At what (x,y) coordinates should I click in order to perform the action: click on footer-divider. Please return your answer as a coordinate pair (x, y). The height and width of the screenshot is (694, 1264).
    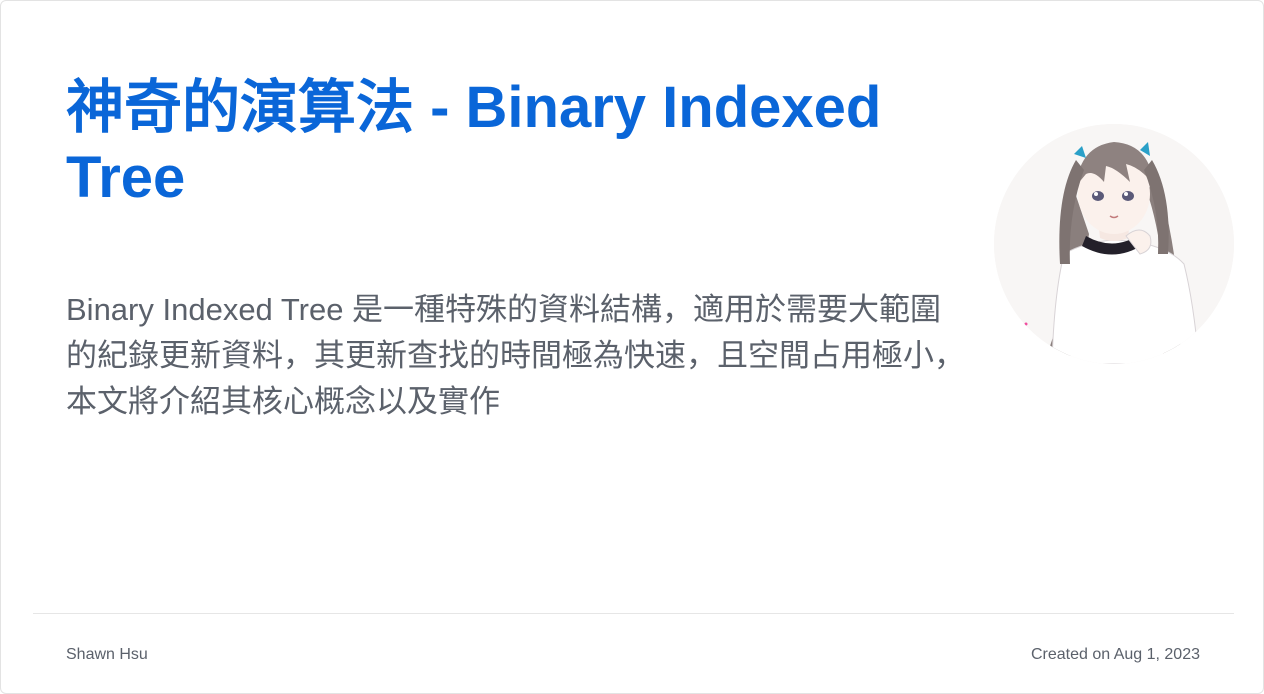
    Looking at the image, I should click on (633, 613).